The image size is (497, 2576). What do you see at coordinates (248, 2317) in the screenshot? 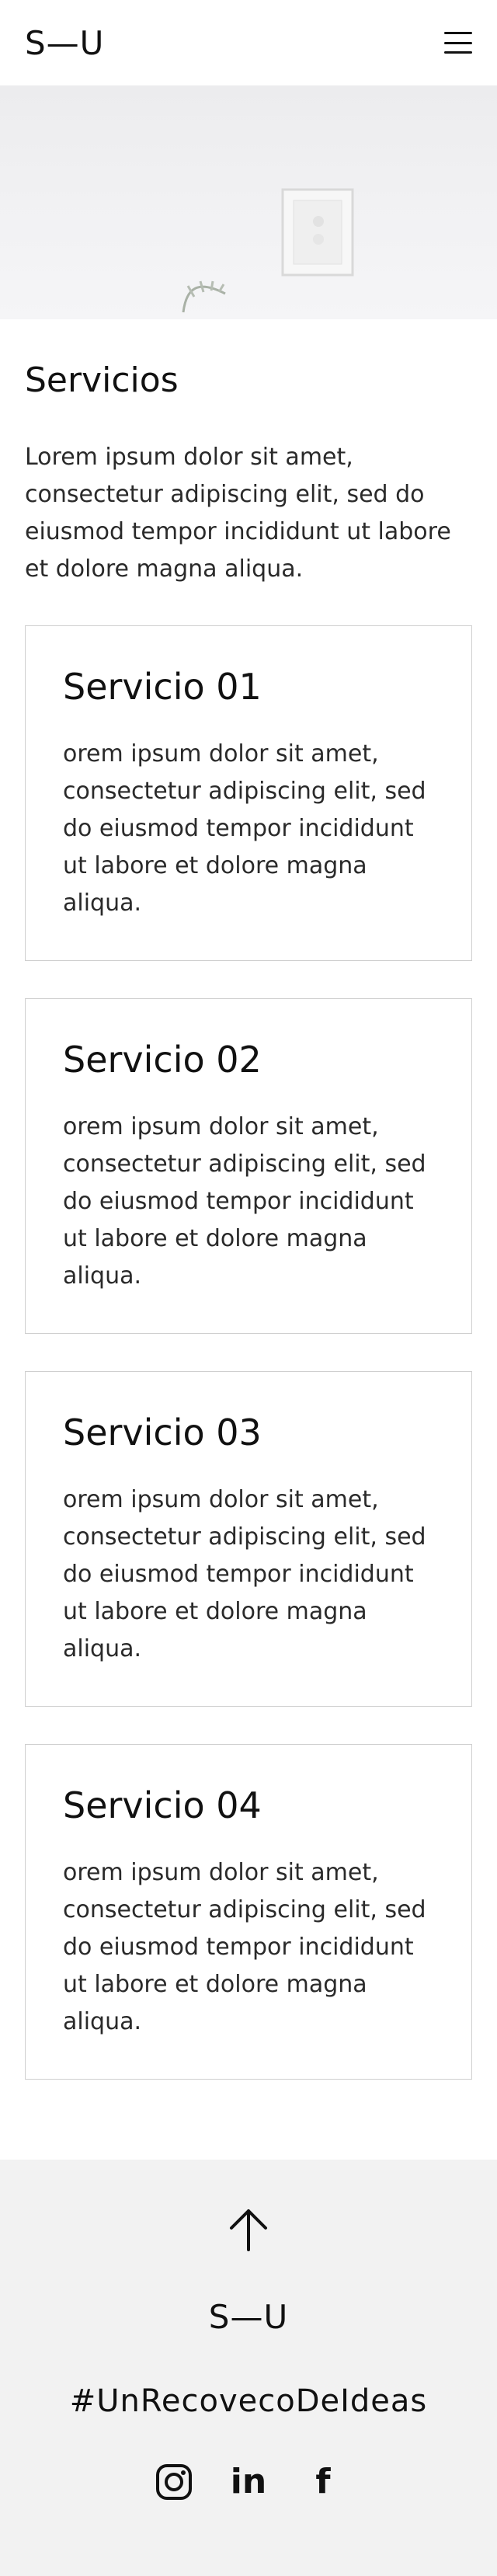
I see `footer-logo: S—U` at bounding box center [248, 2317].